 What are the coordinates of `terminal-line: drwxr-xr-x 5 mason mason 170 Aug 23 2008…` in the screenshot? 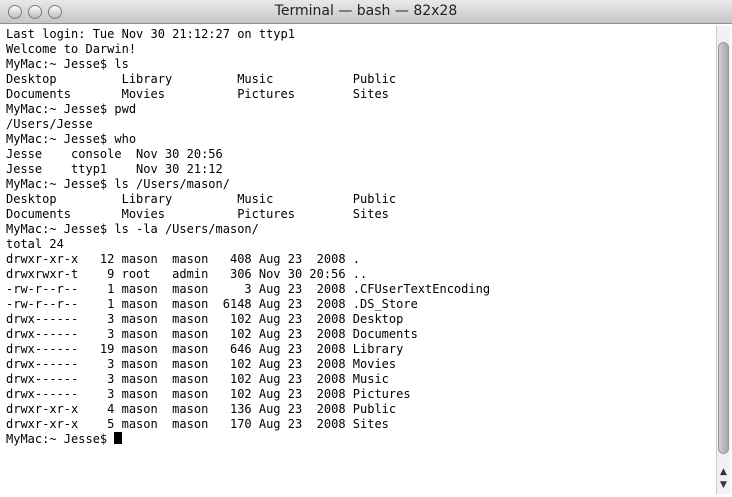 It's located at (197, 424).